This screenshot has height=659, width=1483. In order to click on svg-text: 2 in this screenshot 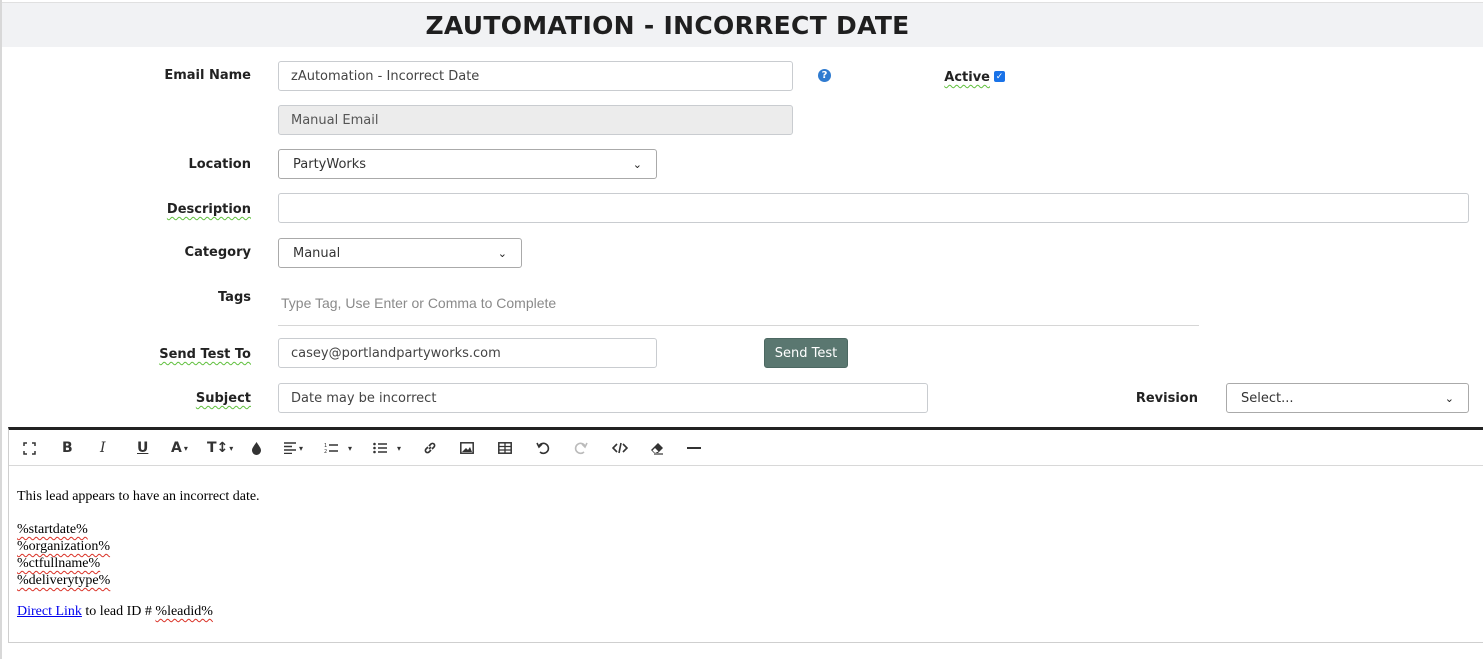, I will do `click(325, 451)`.